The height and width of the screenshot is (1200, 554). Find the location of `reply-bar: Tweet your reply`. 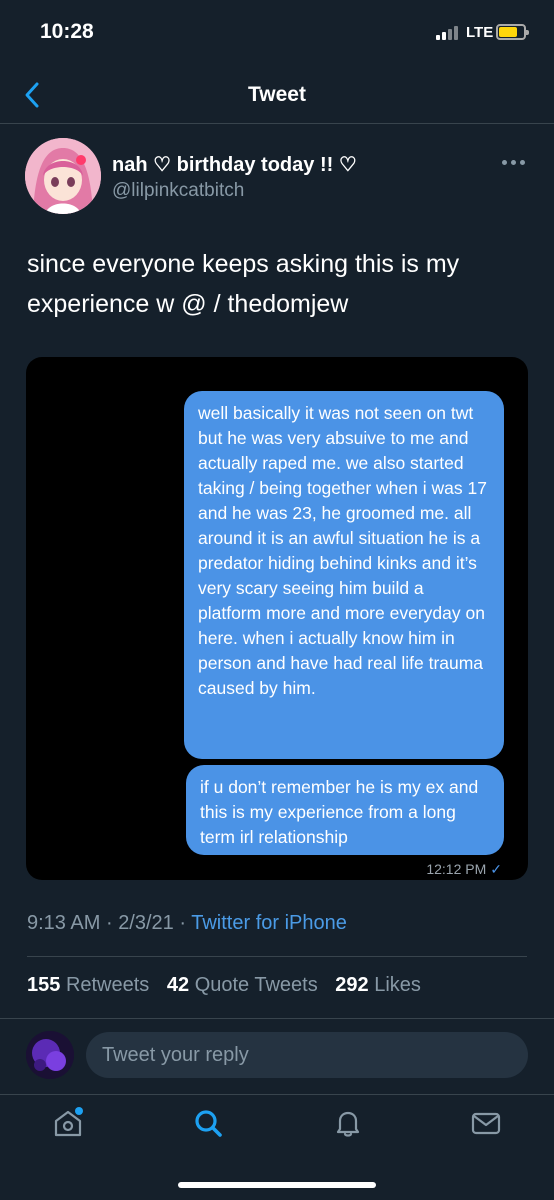

reply-bar: Tweet your reply is located at coordinates (277, 1056).